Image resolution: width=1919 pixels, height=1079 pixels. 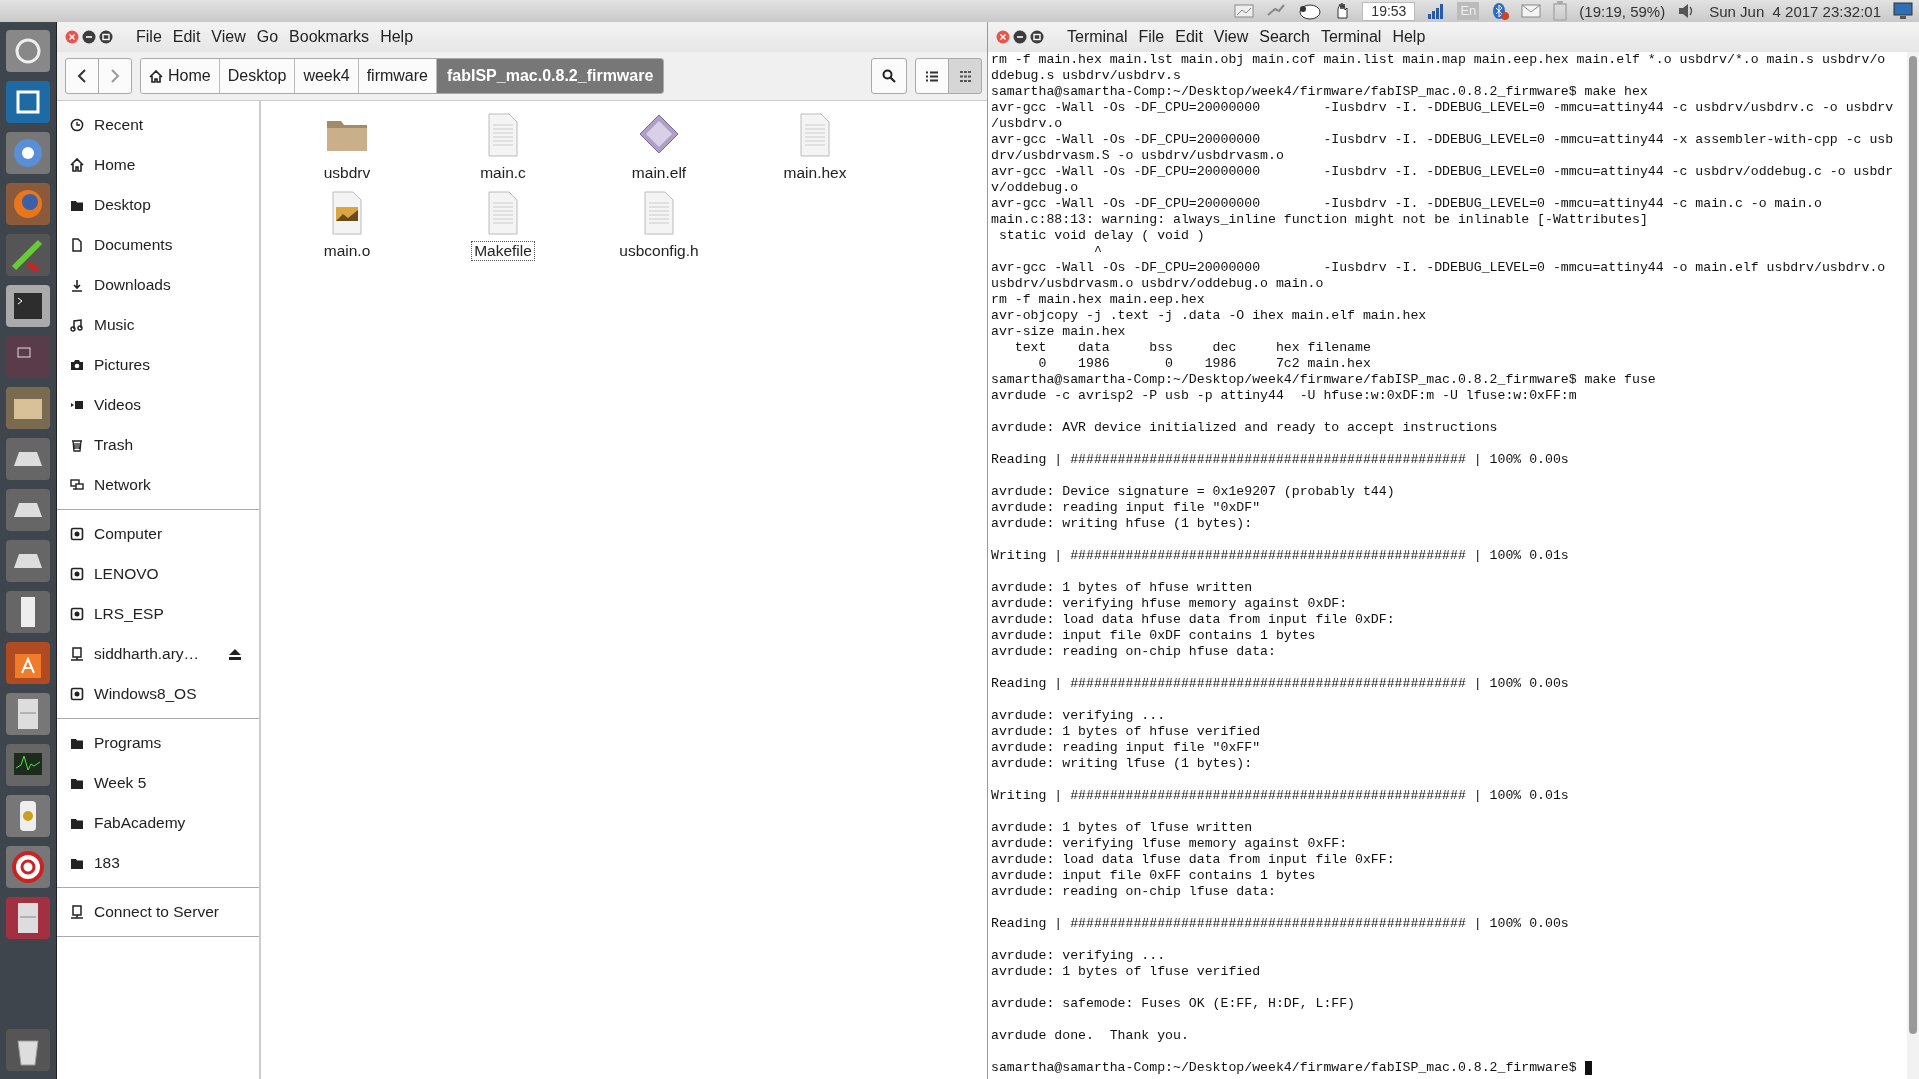 What do you see at coordinates (1284, 37) in the screenshot?
I see `menu-item: Search` at bounding box center [1284, 37].